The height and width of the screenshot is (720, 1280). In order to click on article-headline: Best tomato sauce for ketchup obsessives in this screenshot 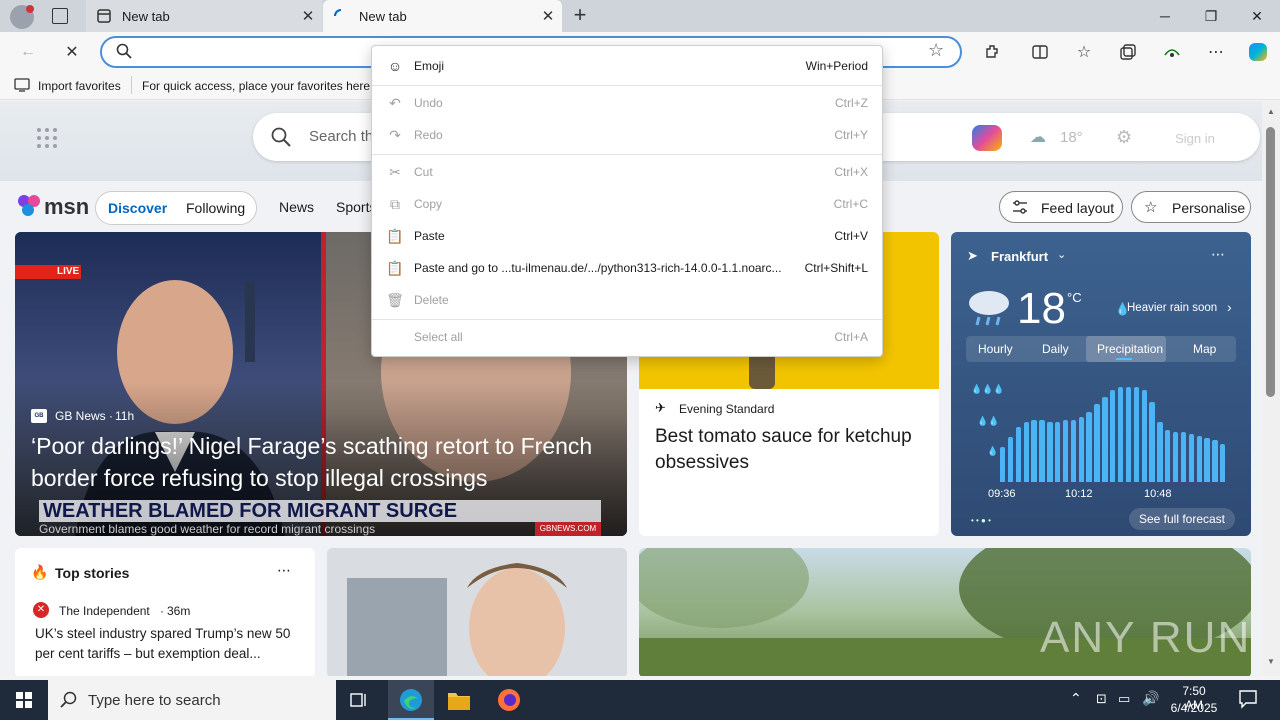, I will do `click(785, 450)`.